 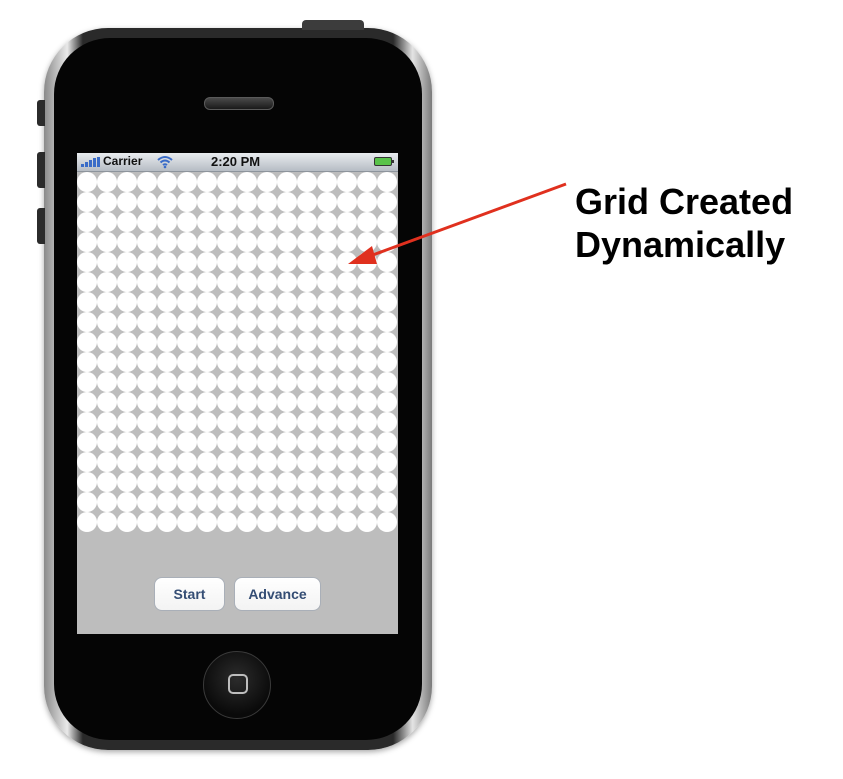 I want to click on home-square-icon, so click(x=238, y=684).